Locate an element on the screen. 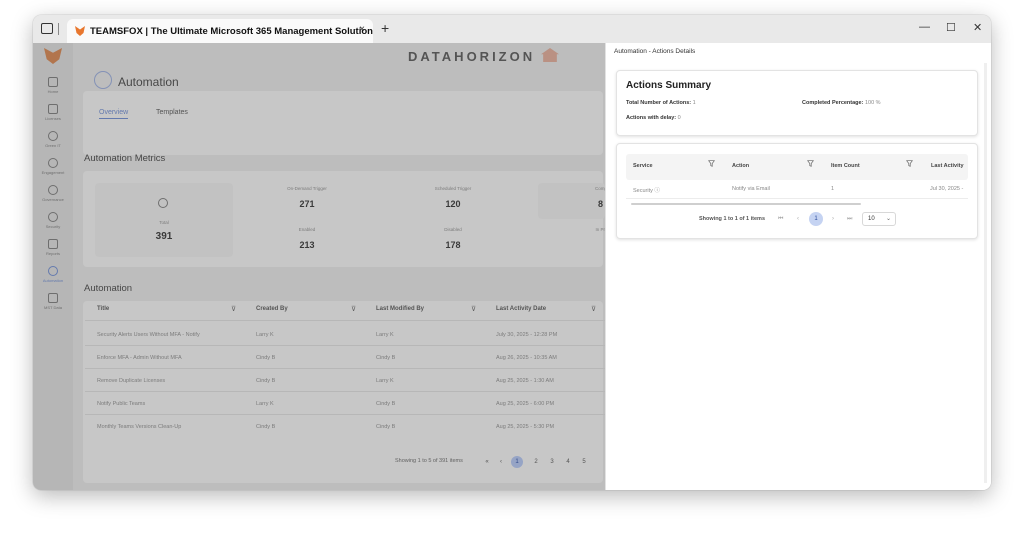  completed-percentage-label: Completed Percentage: 100 % is located at coordinates (841, 103).